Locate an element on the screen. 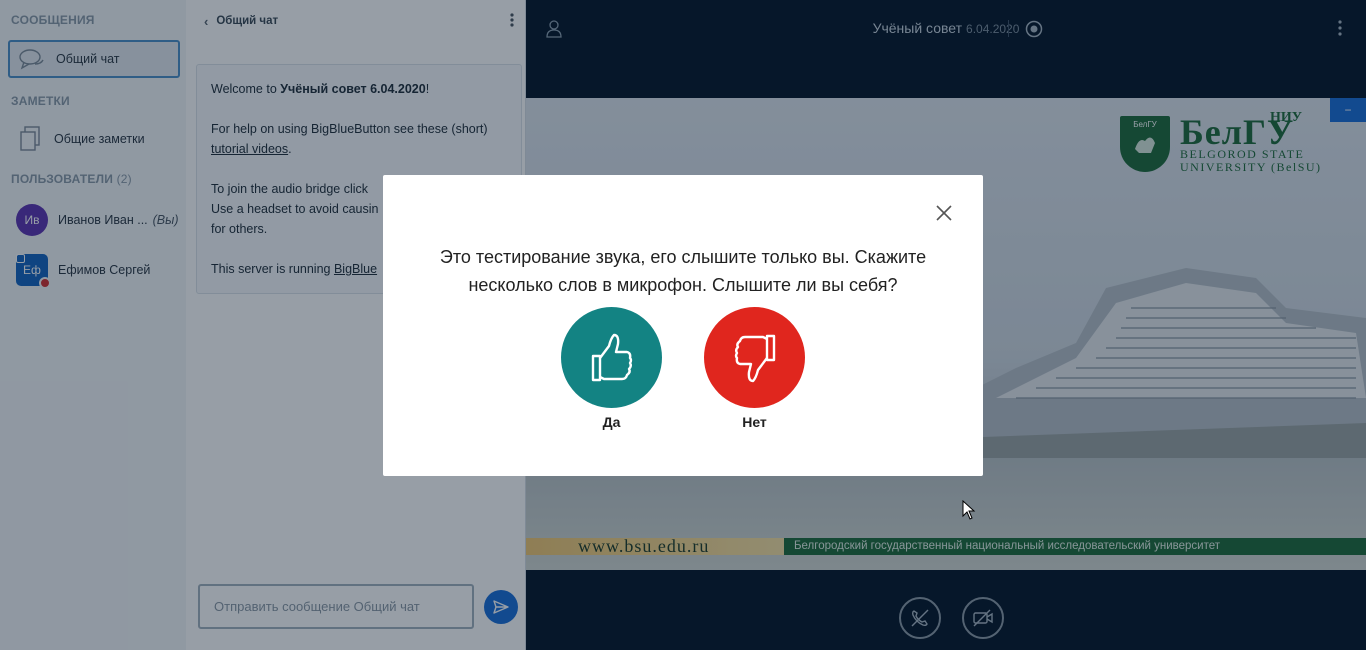  echo-yes-button is located at coordinates (611, 357).